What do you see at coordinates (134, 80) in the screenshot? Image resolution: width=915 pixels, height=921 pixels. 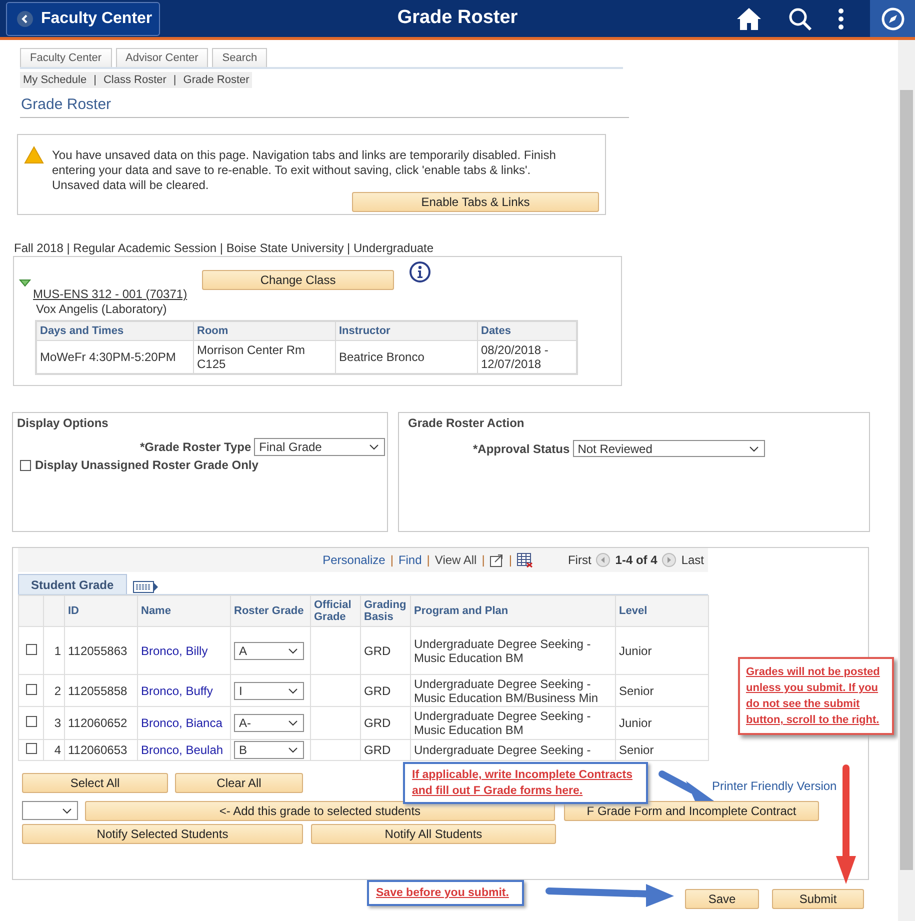 I see `breadcrumb-link: Class Roster` at bounding box center [134, 80].